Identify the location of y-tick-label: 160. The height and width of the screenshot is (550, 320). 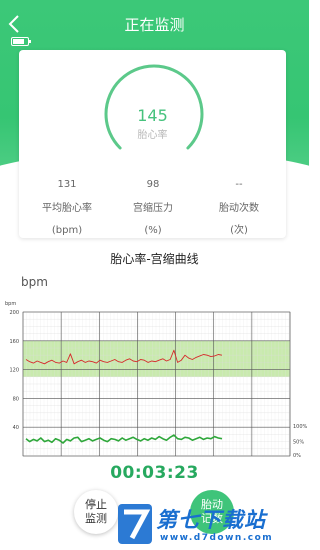
(14, 342).